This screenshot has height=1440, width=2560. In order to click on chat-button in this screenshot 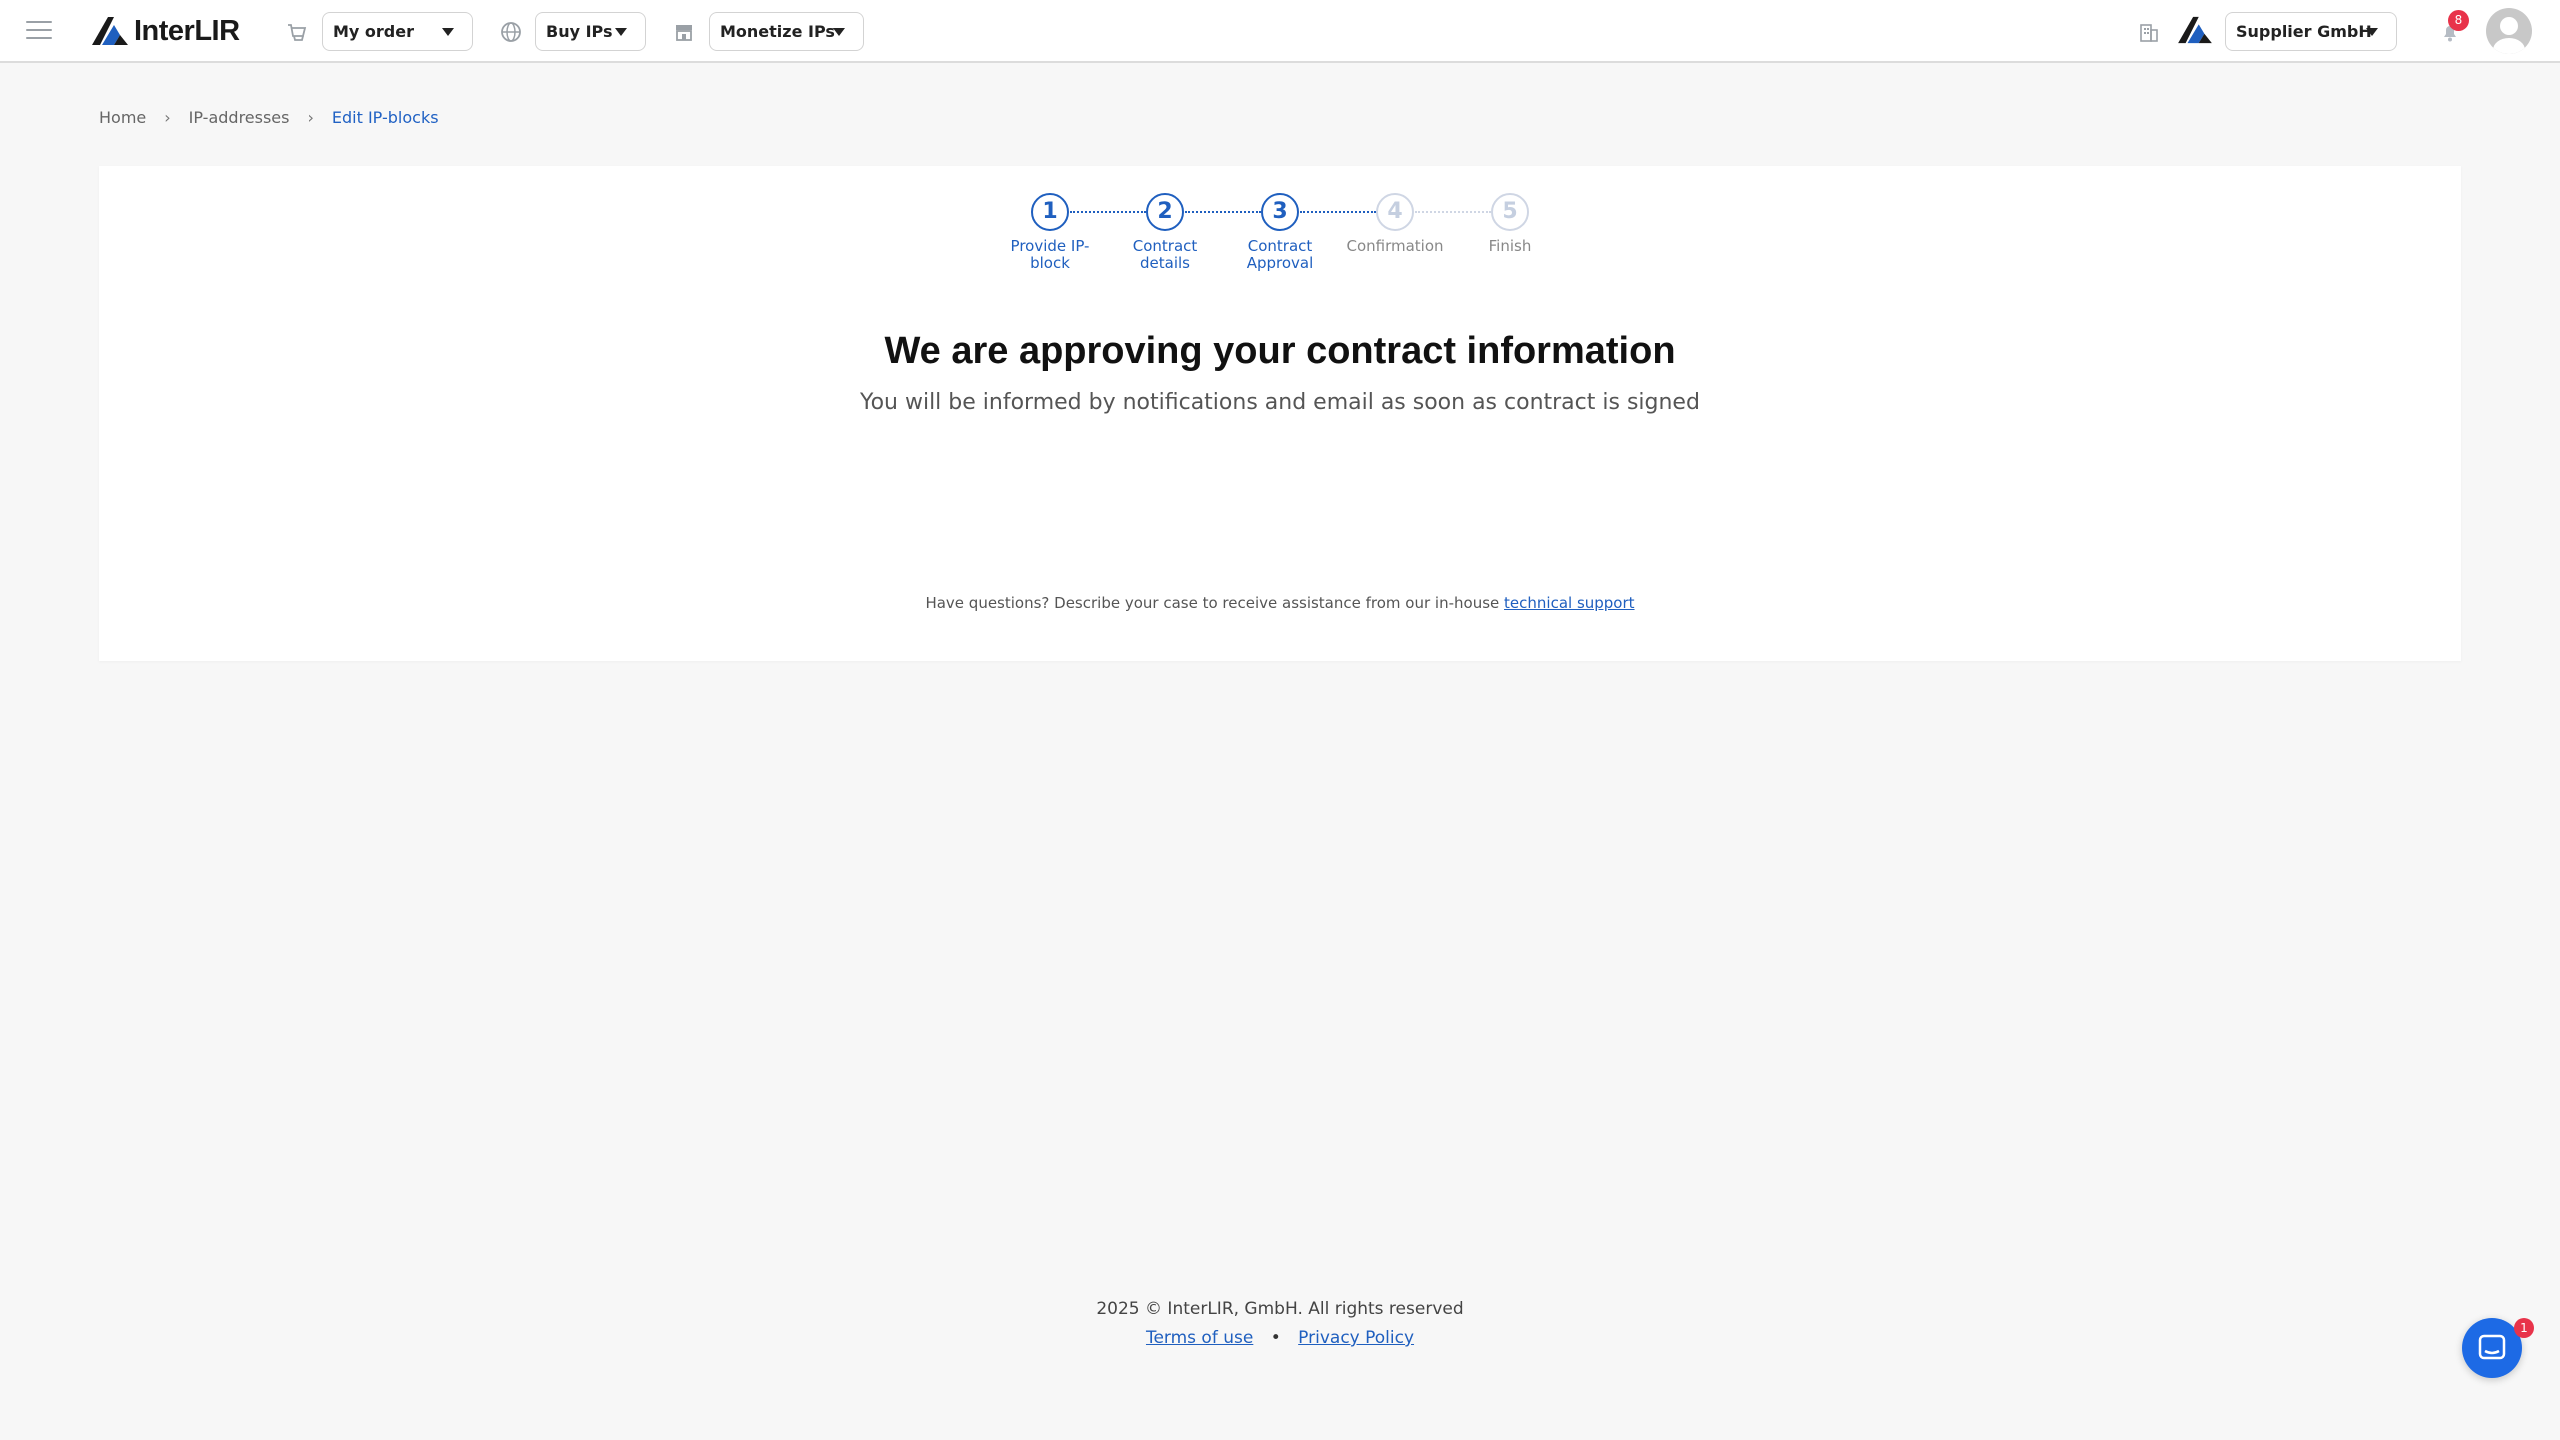, I will do `click(2492, 1348)`.